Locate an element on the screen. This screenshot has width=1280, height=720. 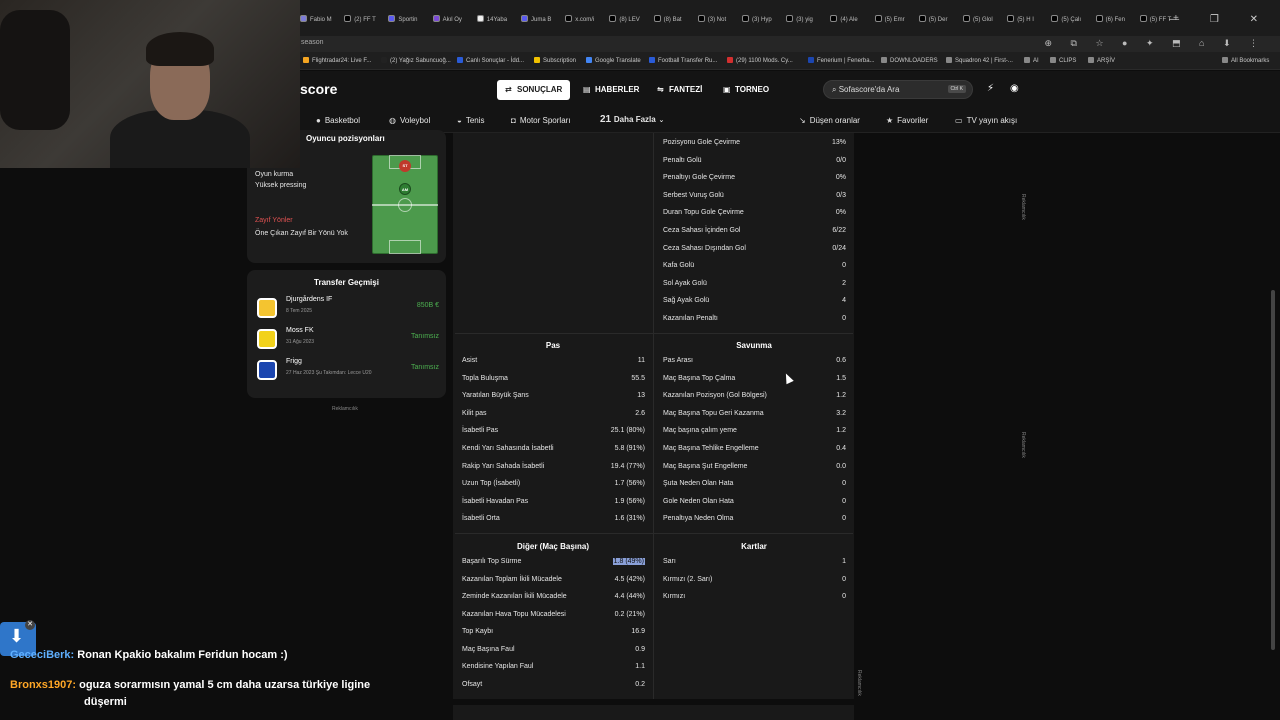
browser-tab: Akıl Oy is located at coordinates (448, 22).